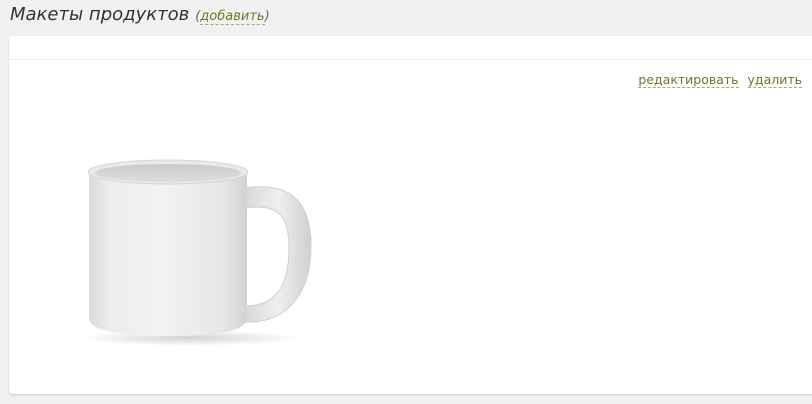  I want to click on mug-icon, so click(195, 252).